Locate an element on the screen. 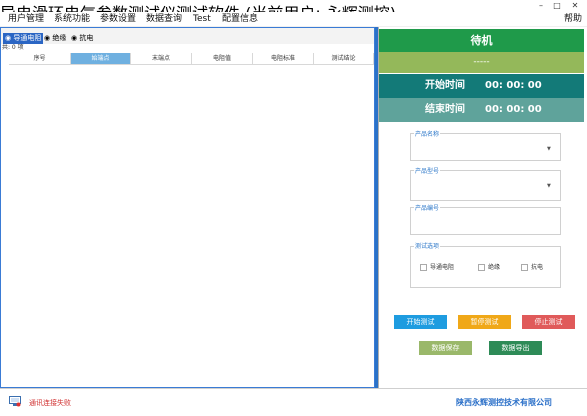 This screenshot has height=416, width=587. option-continuity-checkbox: 导通电阻 is located at coordinates (437, 268).